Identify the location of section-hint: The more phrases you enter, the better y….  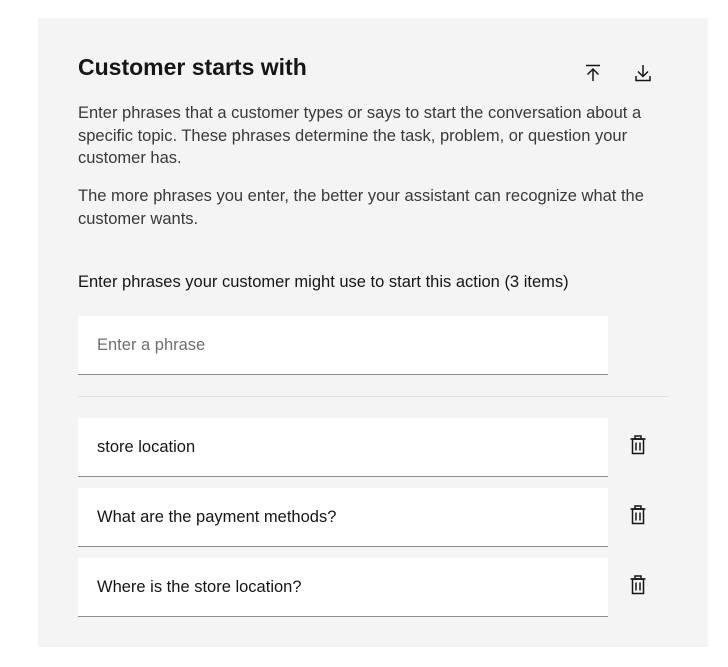
(361, 207).